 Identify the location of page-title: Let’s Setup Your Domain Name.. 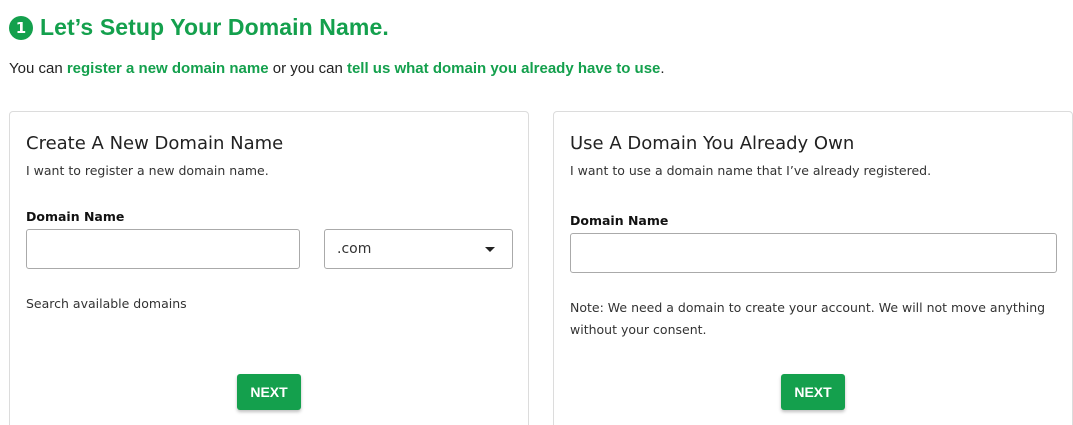
(214, 27).